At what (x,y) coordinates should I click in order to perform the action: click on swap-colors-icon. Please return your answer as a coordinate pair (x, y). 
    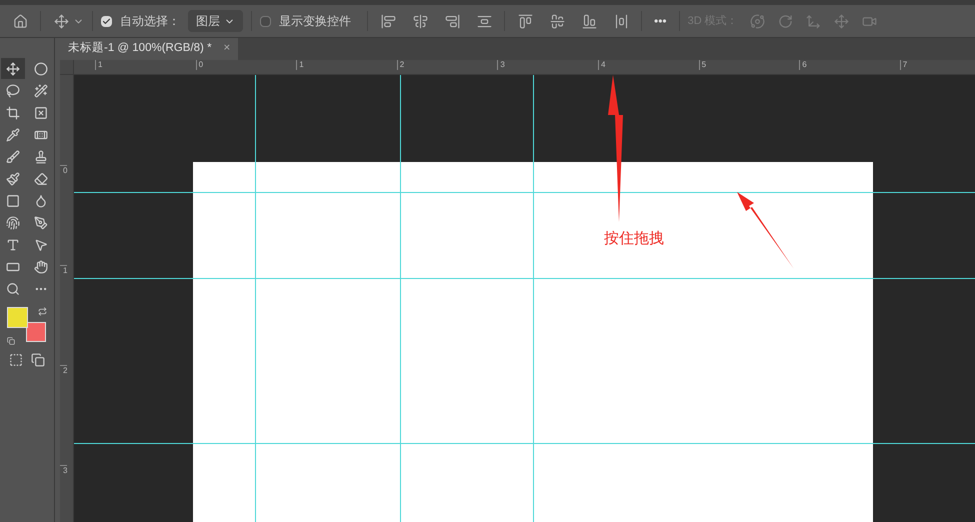
    Looking at the image, I should click on (42, 311).